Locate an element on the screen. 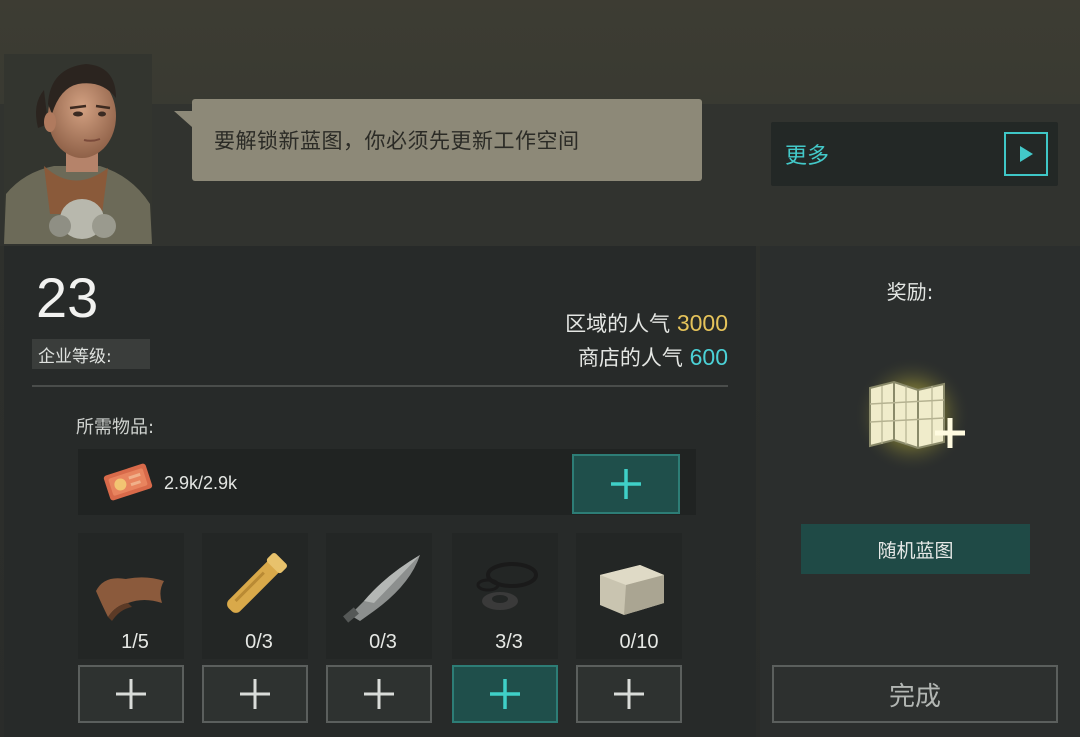 Image resolution: width=1080 pixels, height=737 pixels. play-triangle-icon is located at coordinates (1026, 154).